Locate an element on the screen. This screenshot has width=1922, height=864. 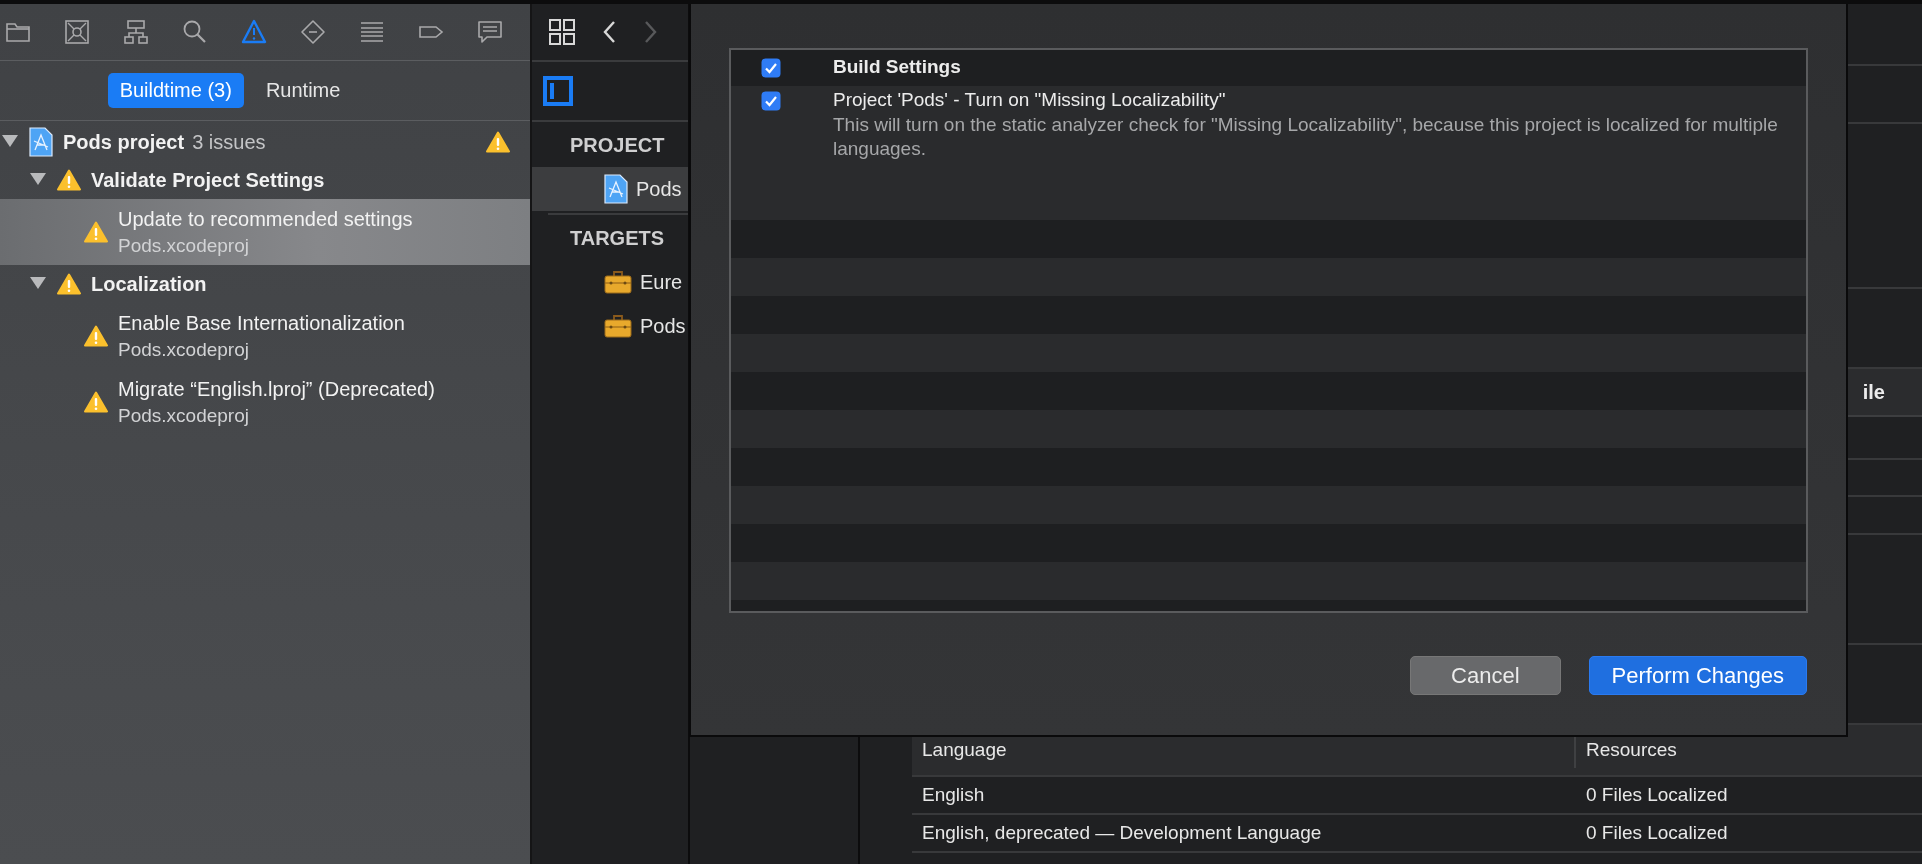
issue-title: Migrate “English.lproj” (Deprecated) is located at coordinates (276, 389).